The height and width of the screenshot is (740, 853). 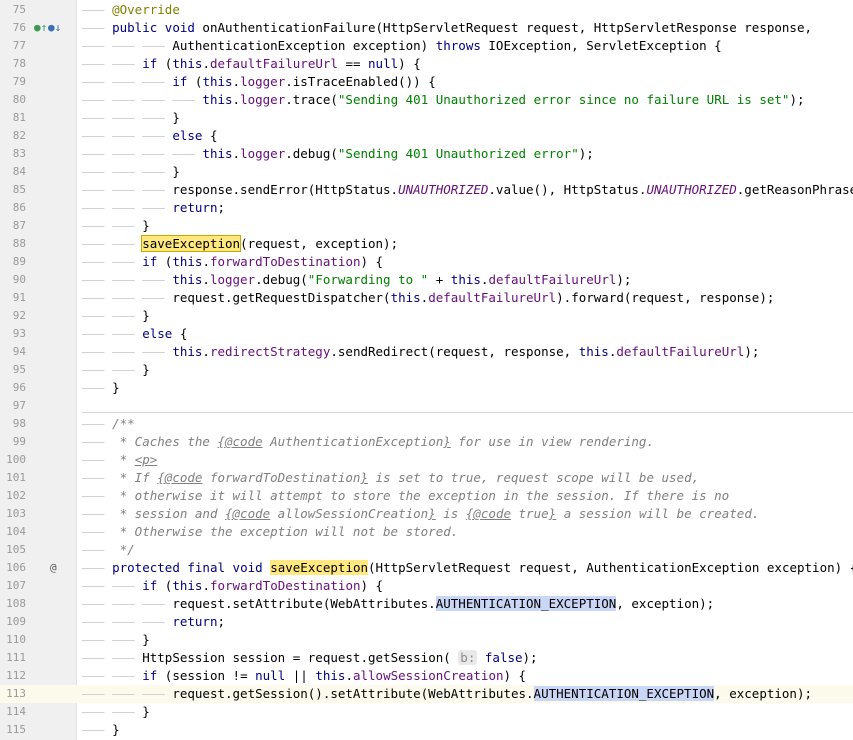 What do you see at coordinates (13, 10) in the screenshot?
I see `line-number: 75` at bounding box center [13, 10].